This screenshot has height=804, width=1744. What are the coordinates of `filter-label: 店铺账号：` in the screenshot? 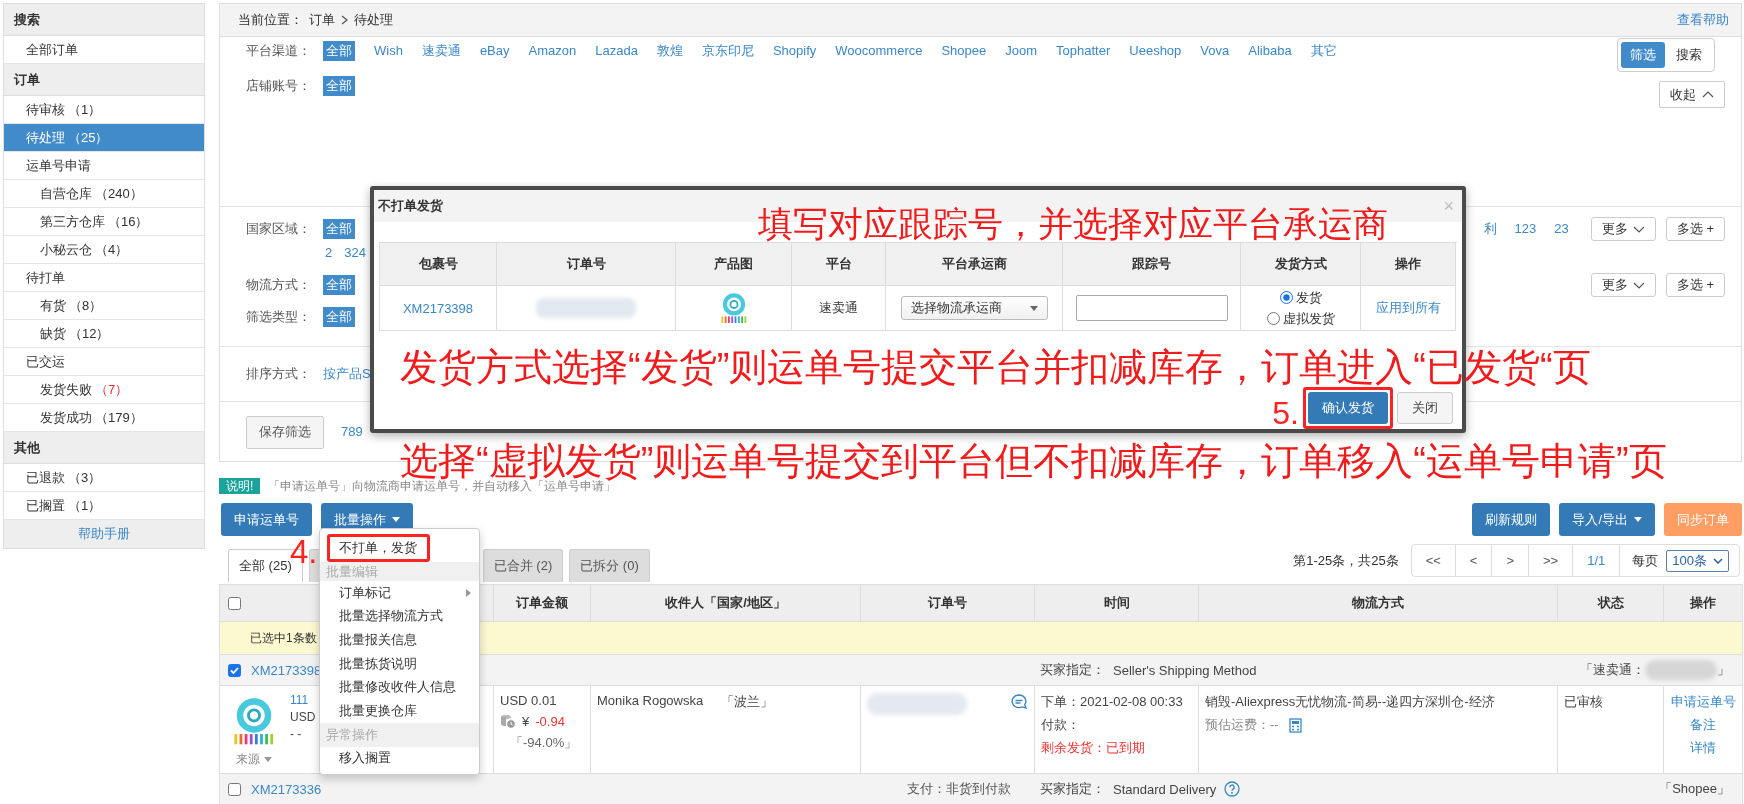 It's located at (279, 86).